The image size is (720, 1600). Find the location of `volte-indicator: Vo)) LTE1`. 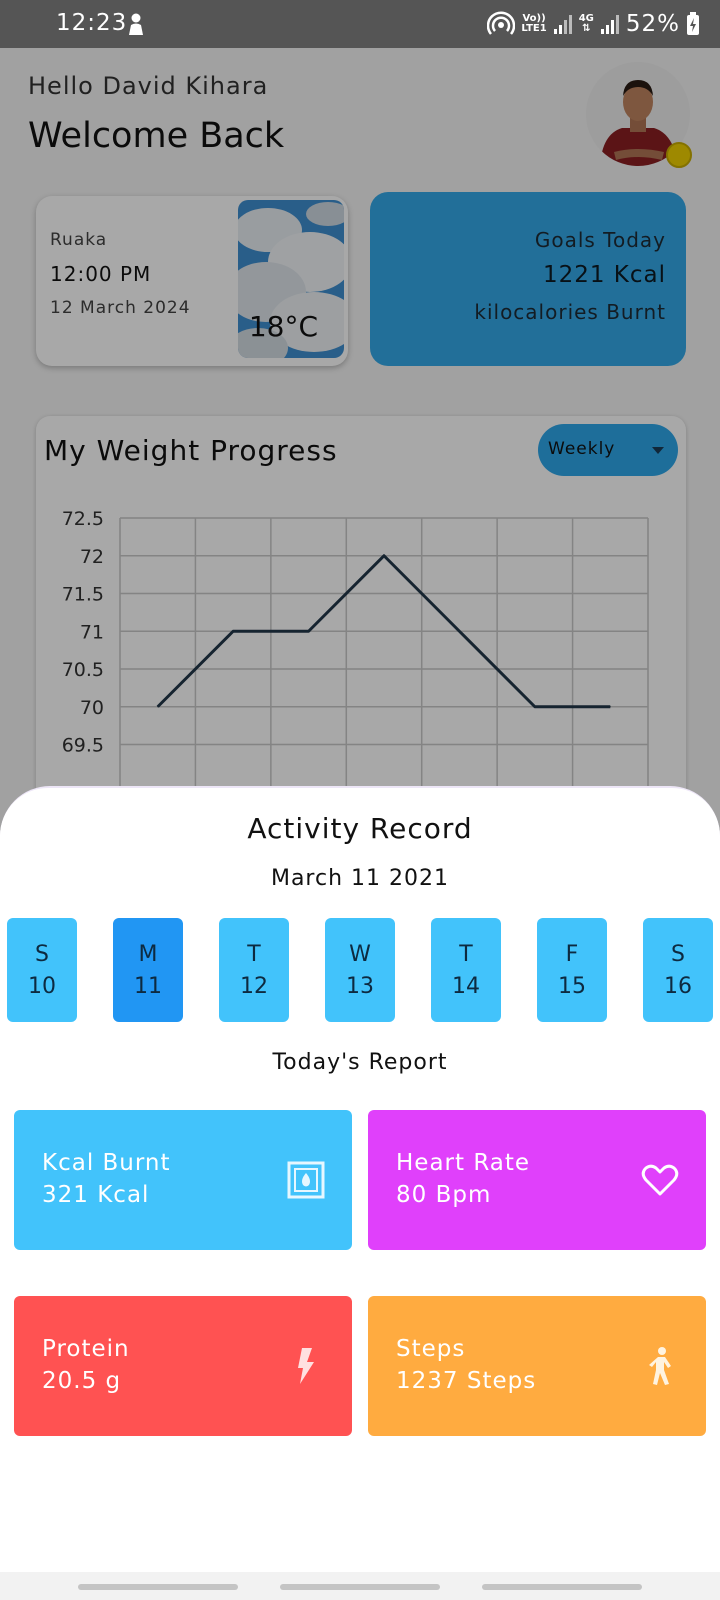

volte-indicator: Vo)) LTE1 is located at coordinates (533, 24).